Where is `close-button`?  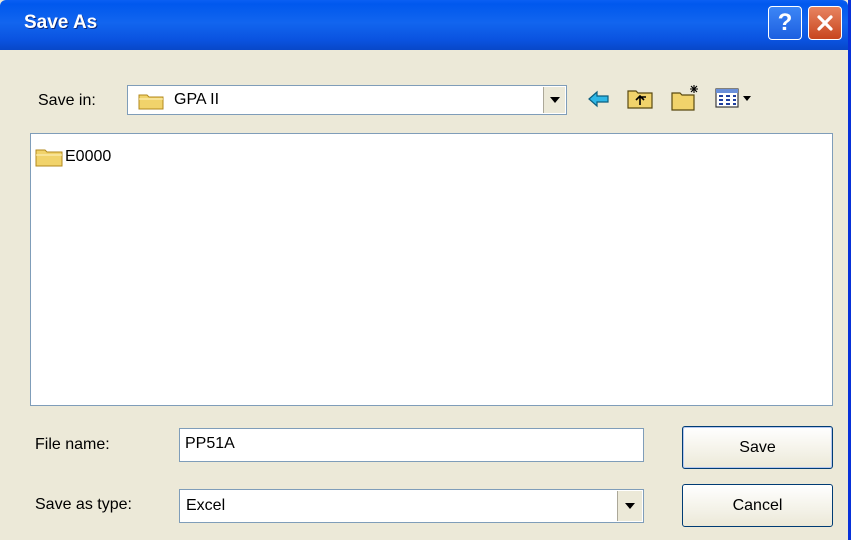 close-button is located at coordinates (825, 23).